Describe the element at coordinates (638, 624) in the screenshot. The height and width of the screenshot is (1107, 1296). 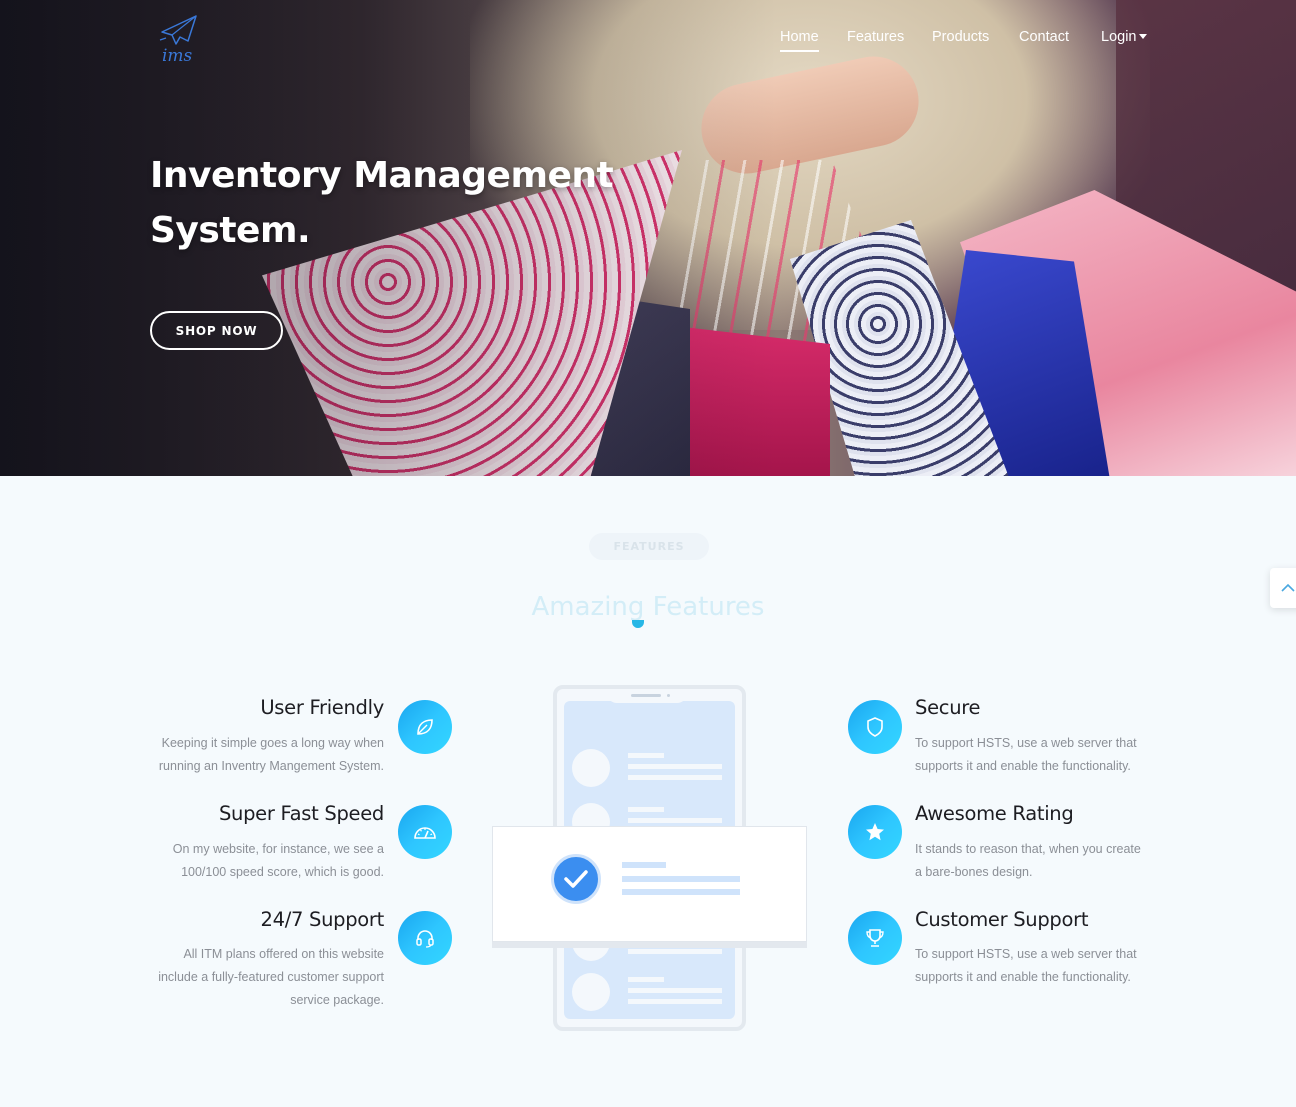
I see `title-underline-dot` at that location.